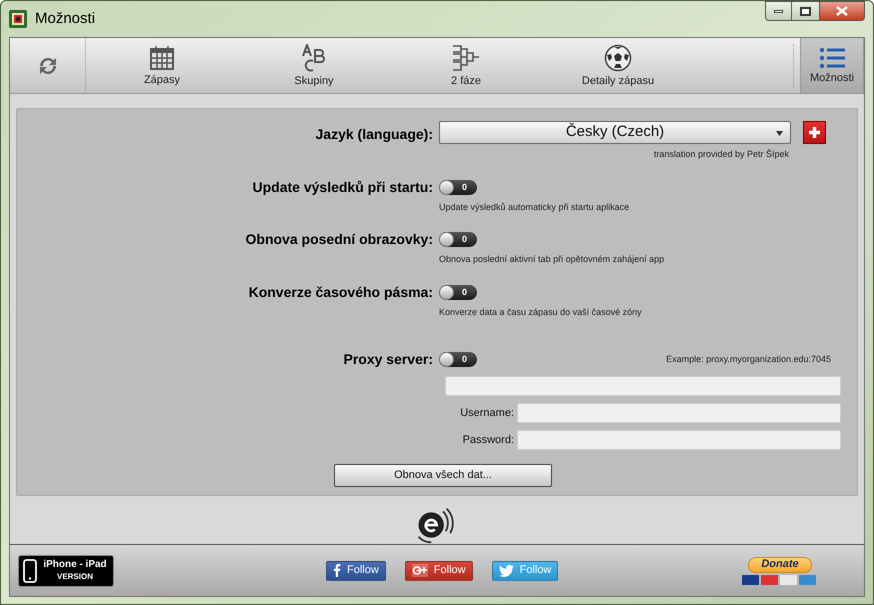 This screenshot has height=605, width=874. Describe the element at coordinates (832, 58) in the screenshot. I see `list-icon` at that location.